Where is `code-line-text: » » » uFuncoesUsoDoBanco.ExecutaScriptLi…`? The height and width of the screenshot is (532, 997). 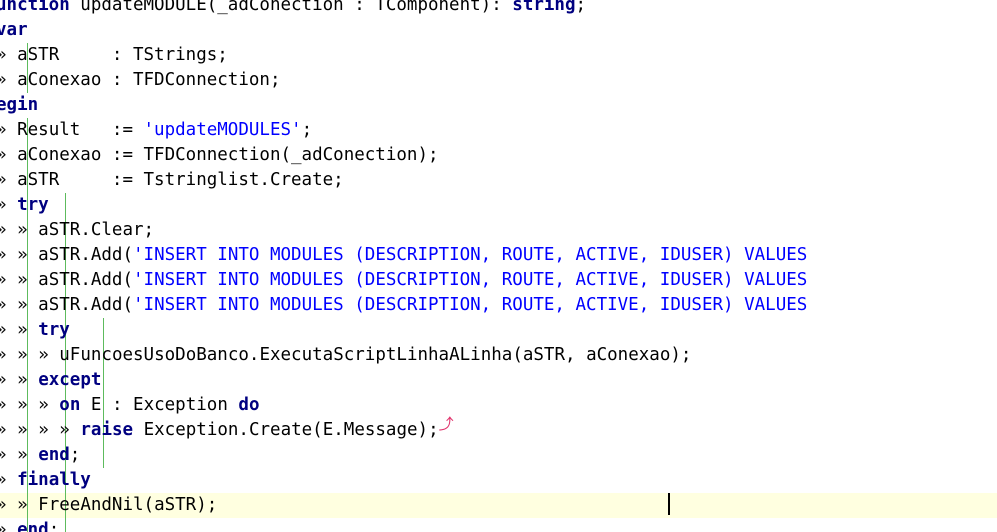
code-line-text: » » » uFuncoesUsoDoBanco.ExecutaScriptLi… is located at coordinates (345, 355).